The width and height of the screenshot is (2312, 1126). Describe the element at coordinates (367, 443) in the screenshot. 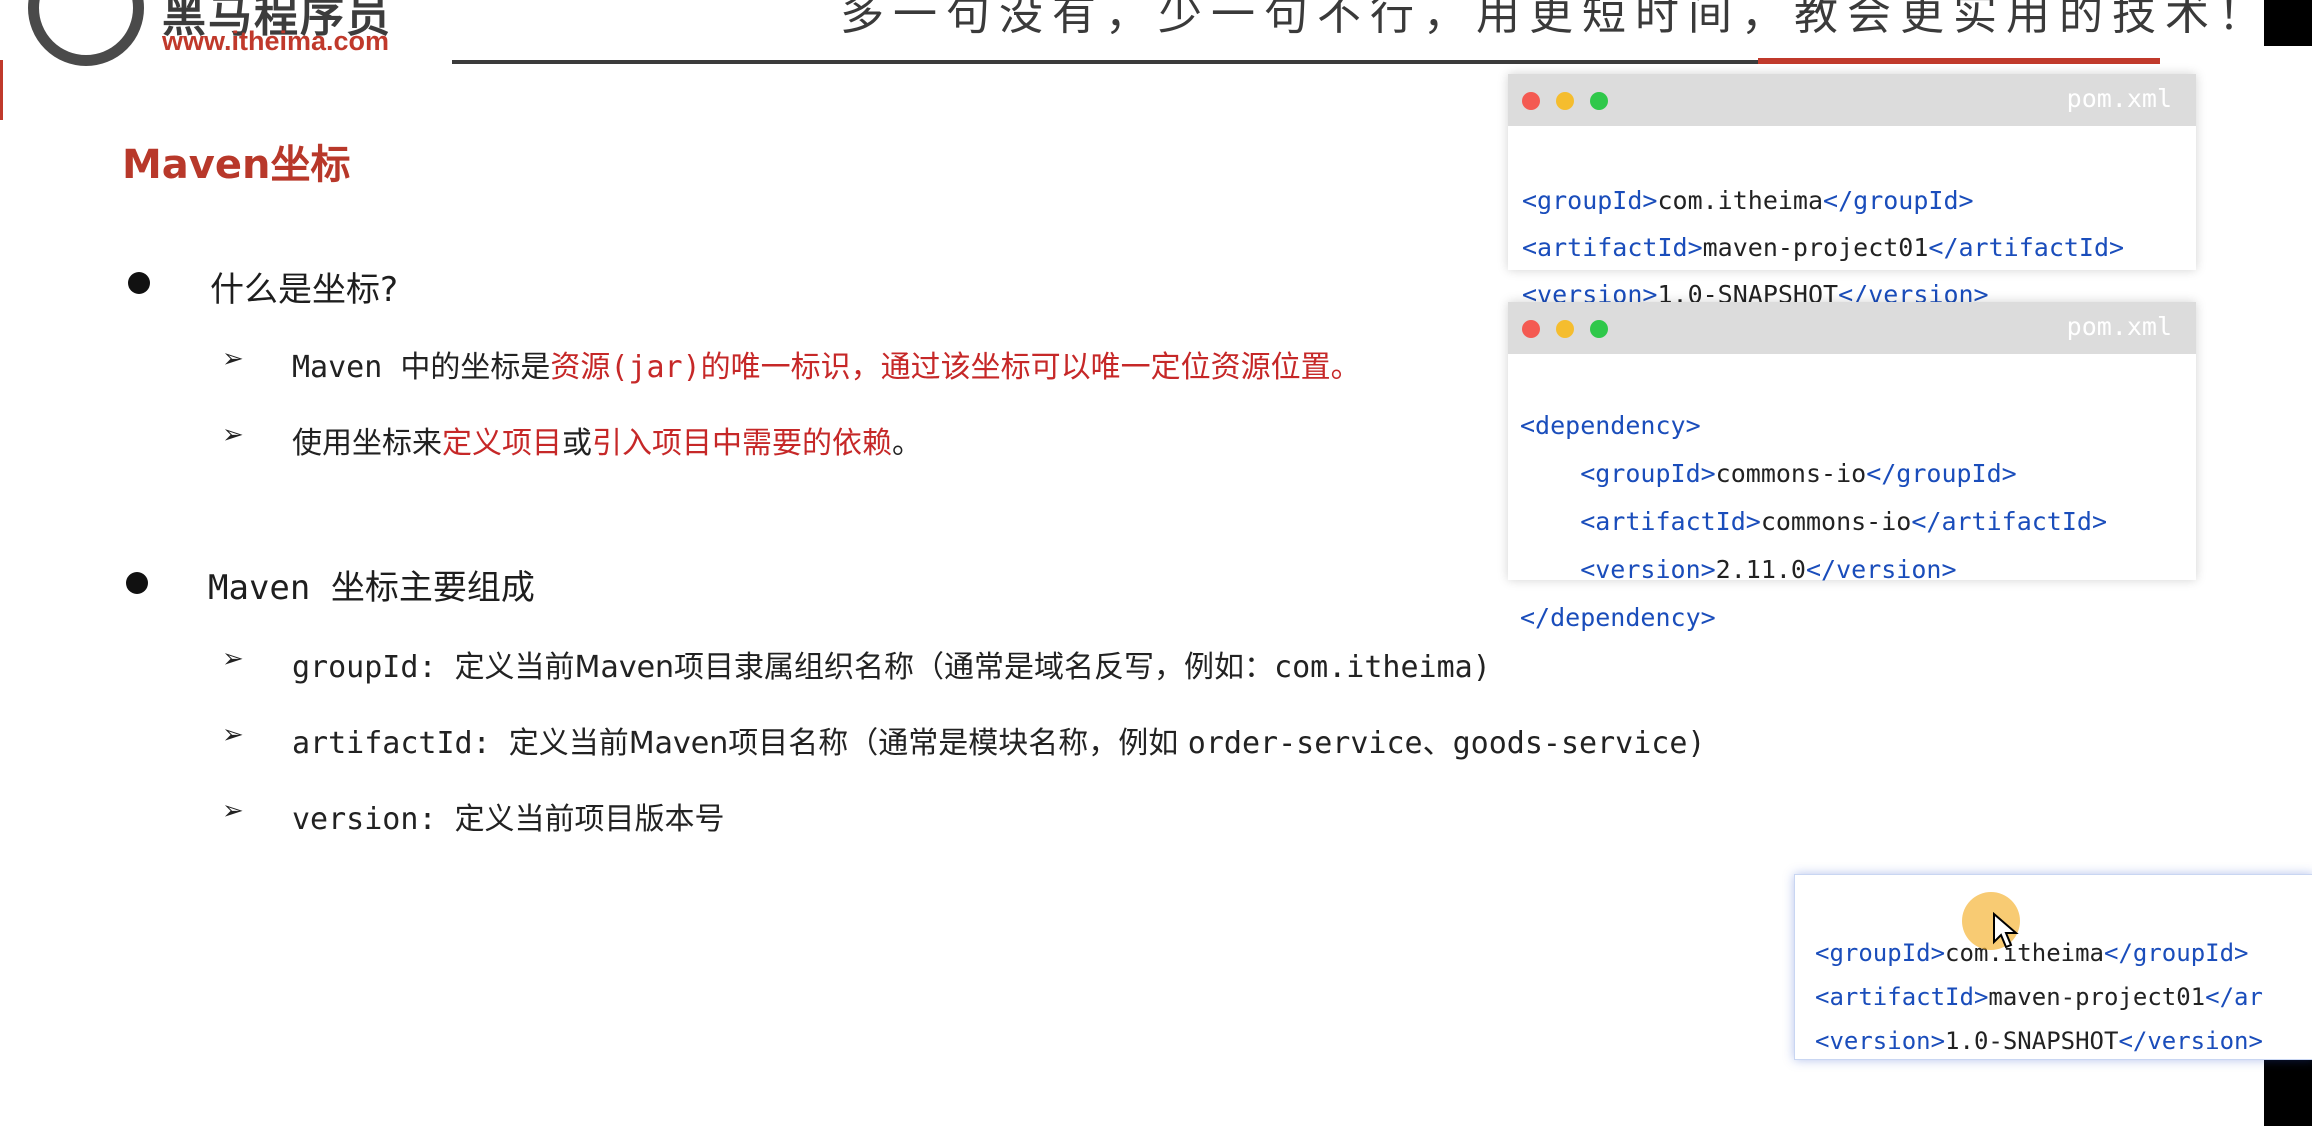

I see `usage-text: 使用坐标来` at that location.